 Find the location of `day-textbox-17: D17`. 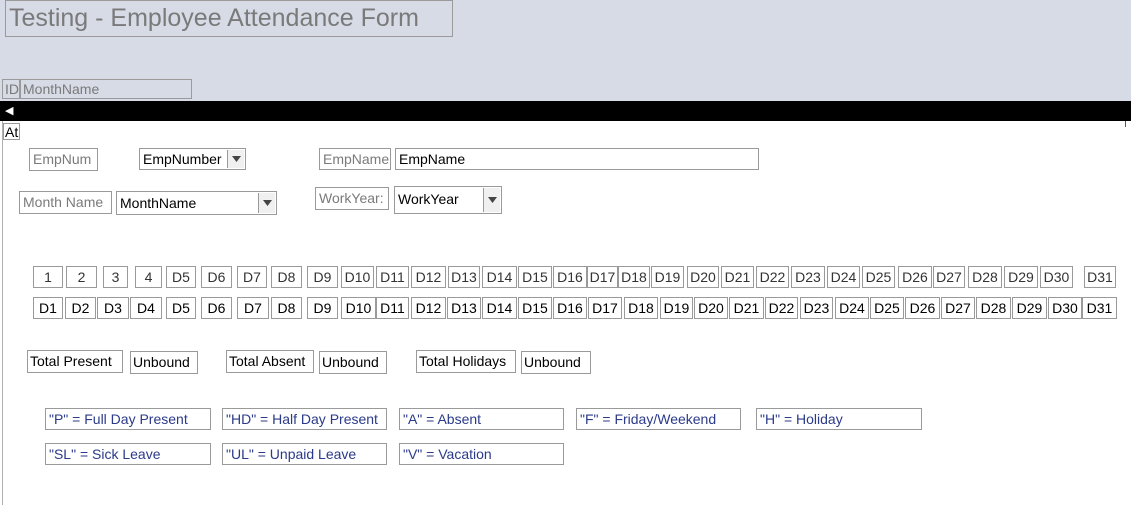

day-textbox-17: D17 is located at coordinates (605, 308).